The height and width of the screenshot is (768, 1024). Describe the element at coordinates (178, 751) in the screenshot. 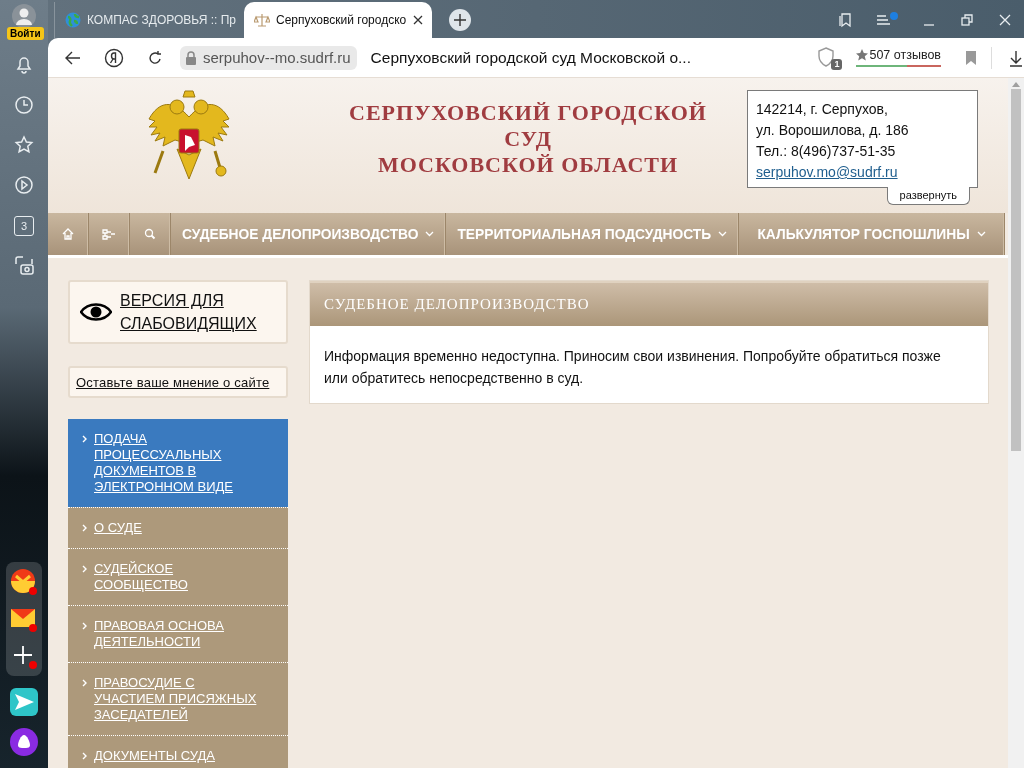

I see `sidebar-menu-item: ДОКУМЕНТЫ СУДА` at that location.